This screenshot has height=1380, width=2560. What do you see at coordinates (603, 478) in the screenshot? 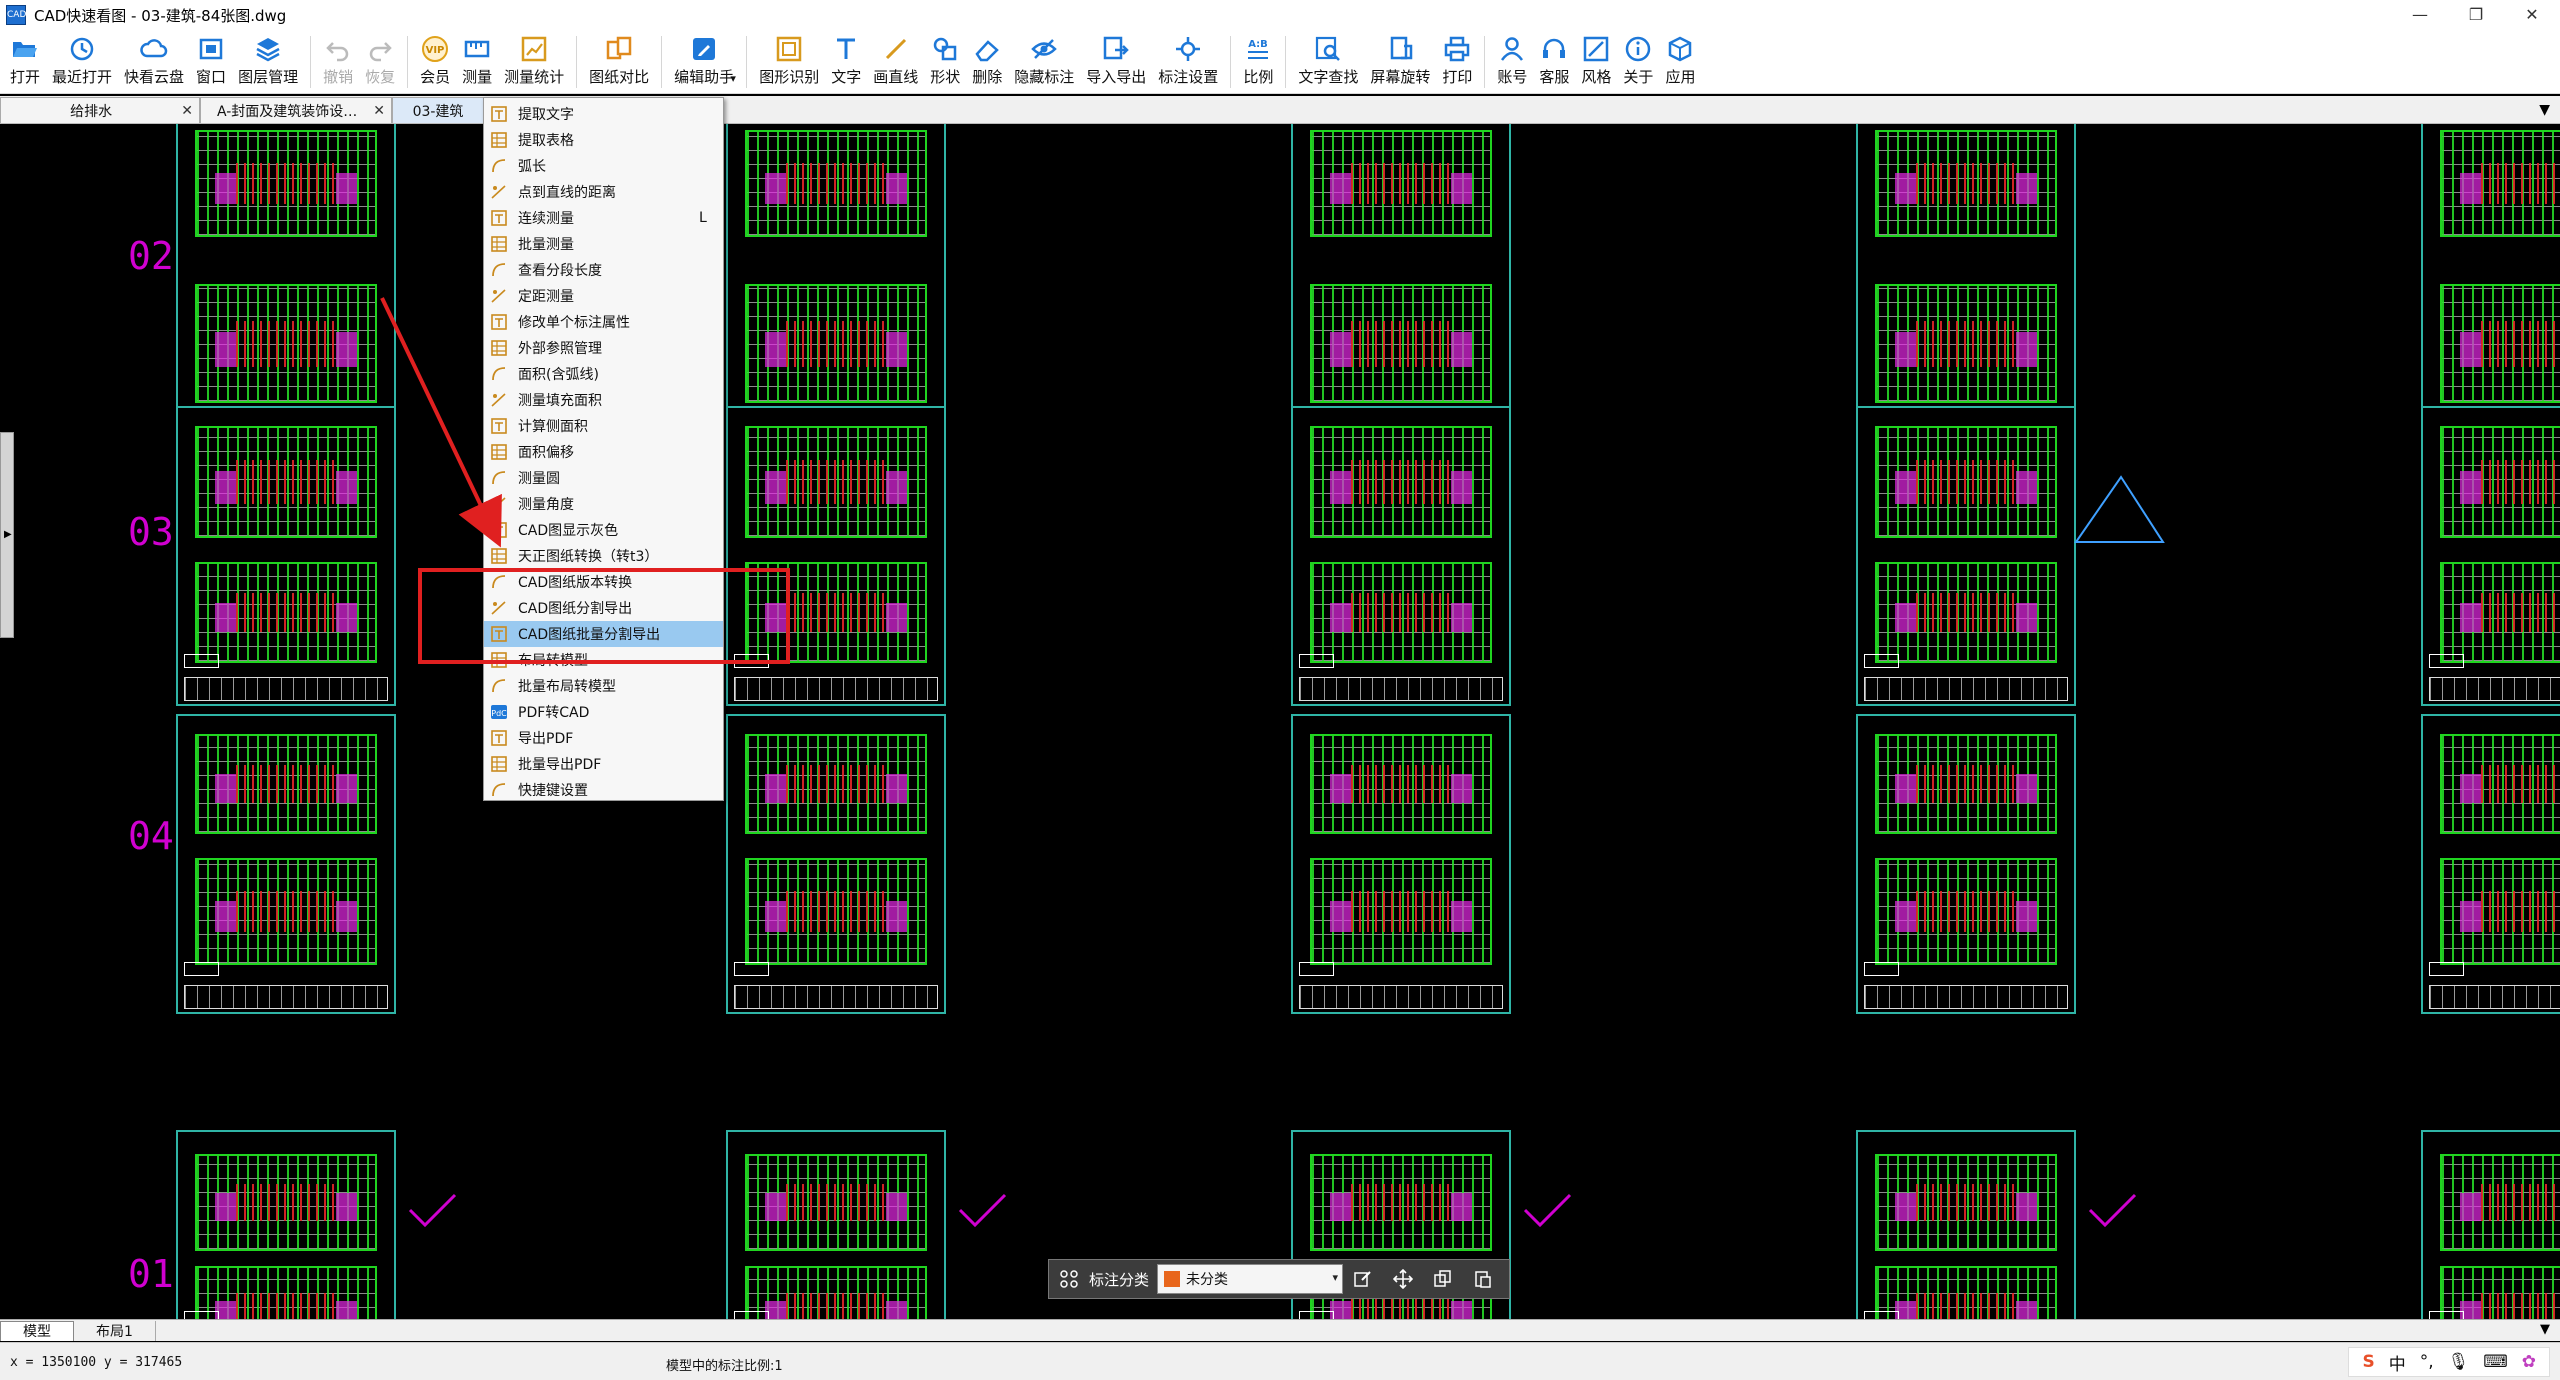
I see `menu-item-circle-measure: 测量圆` at bounding box center [603, 478].